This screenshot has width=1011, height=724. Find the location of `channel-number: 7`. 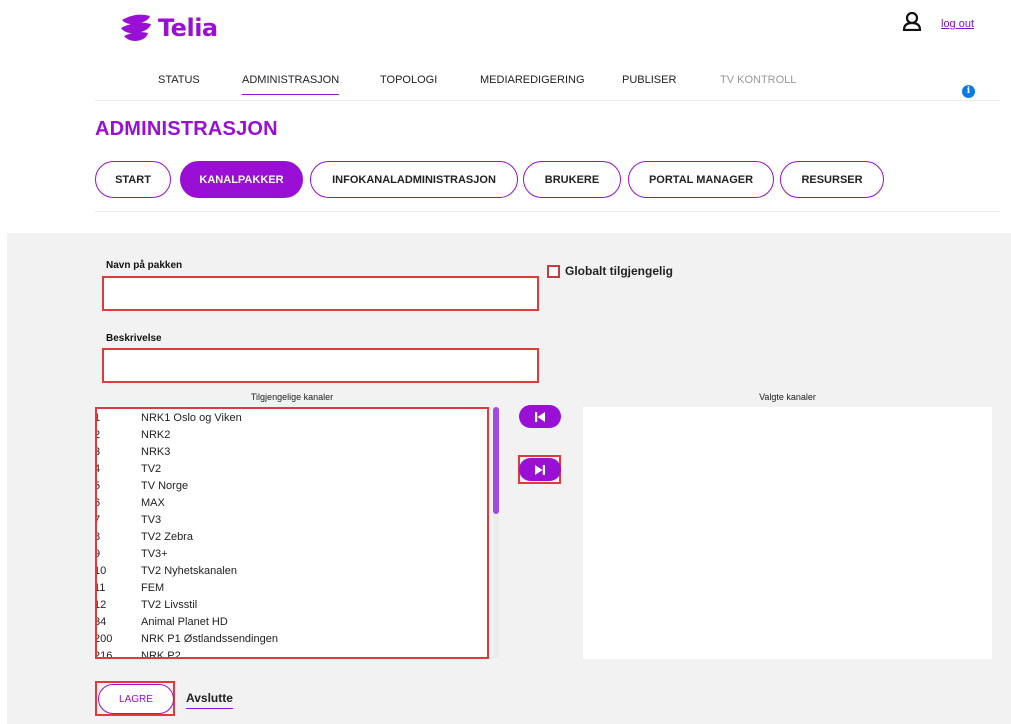

channel-number: 7 is located at coordinates (98, 520).